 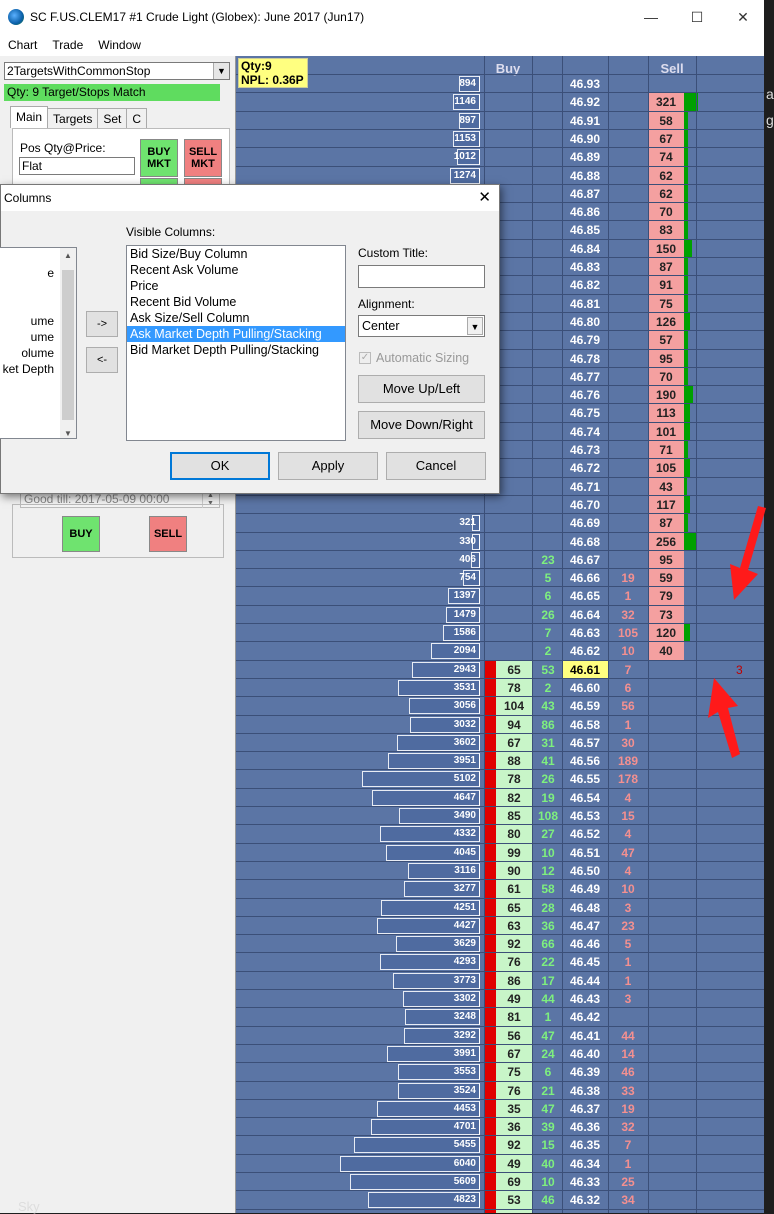 What do you see at coordinates (514, 1200) in the screenshot?
I see `buy-size-cell: 53` at bounding box center [514, 1200].